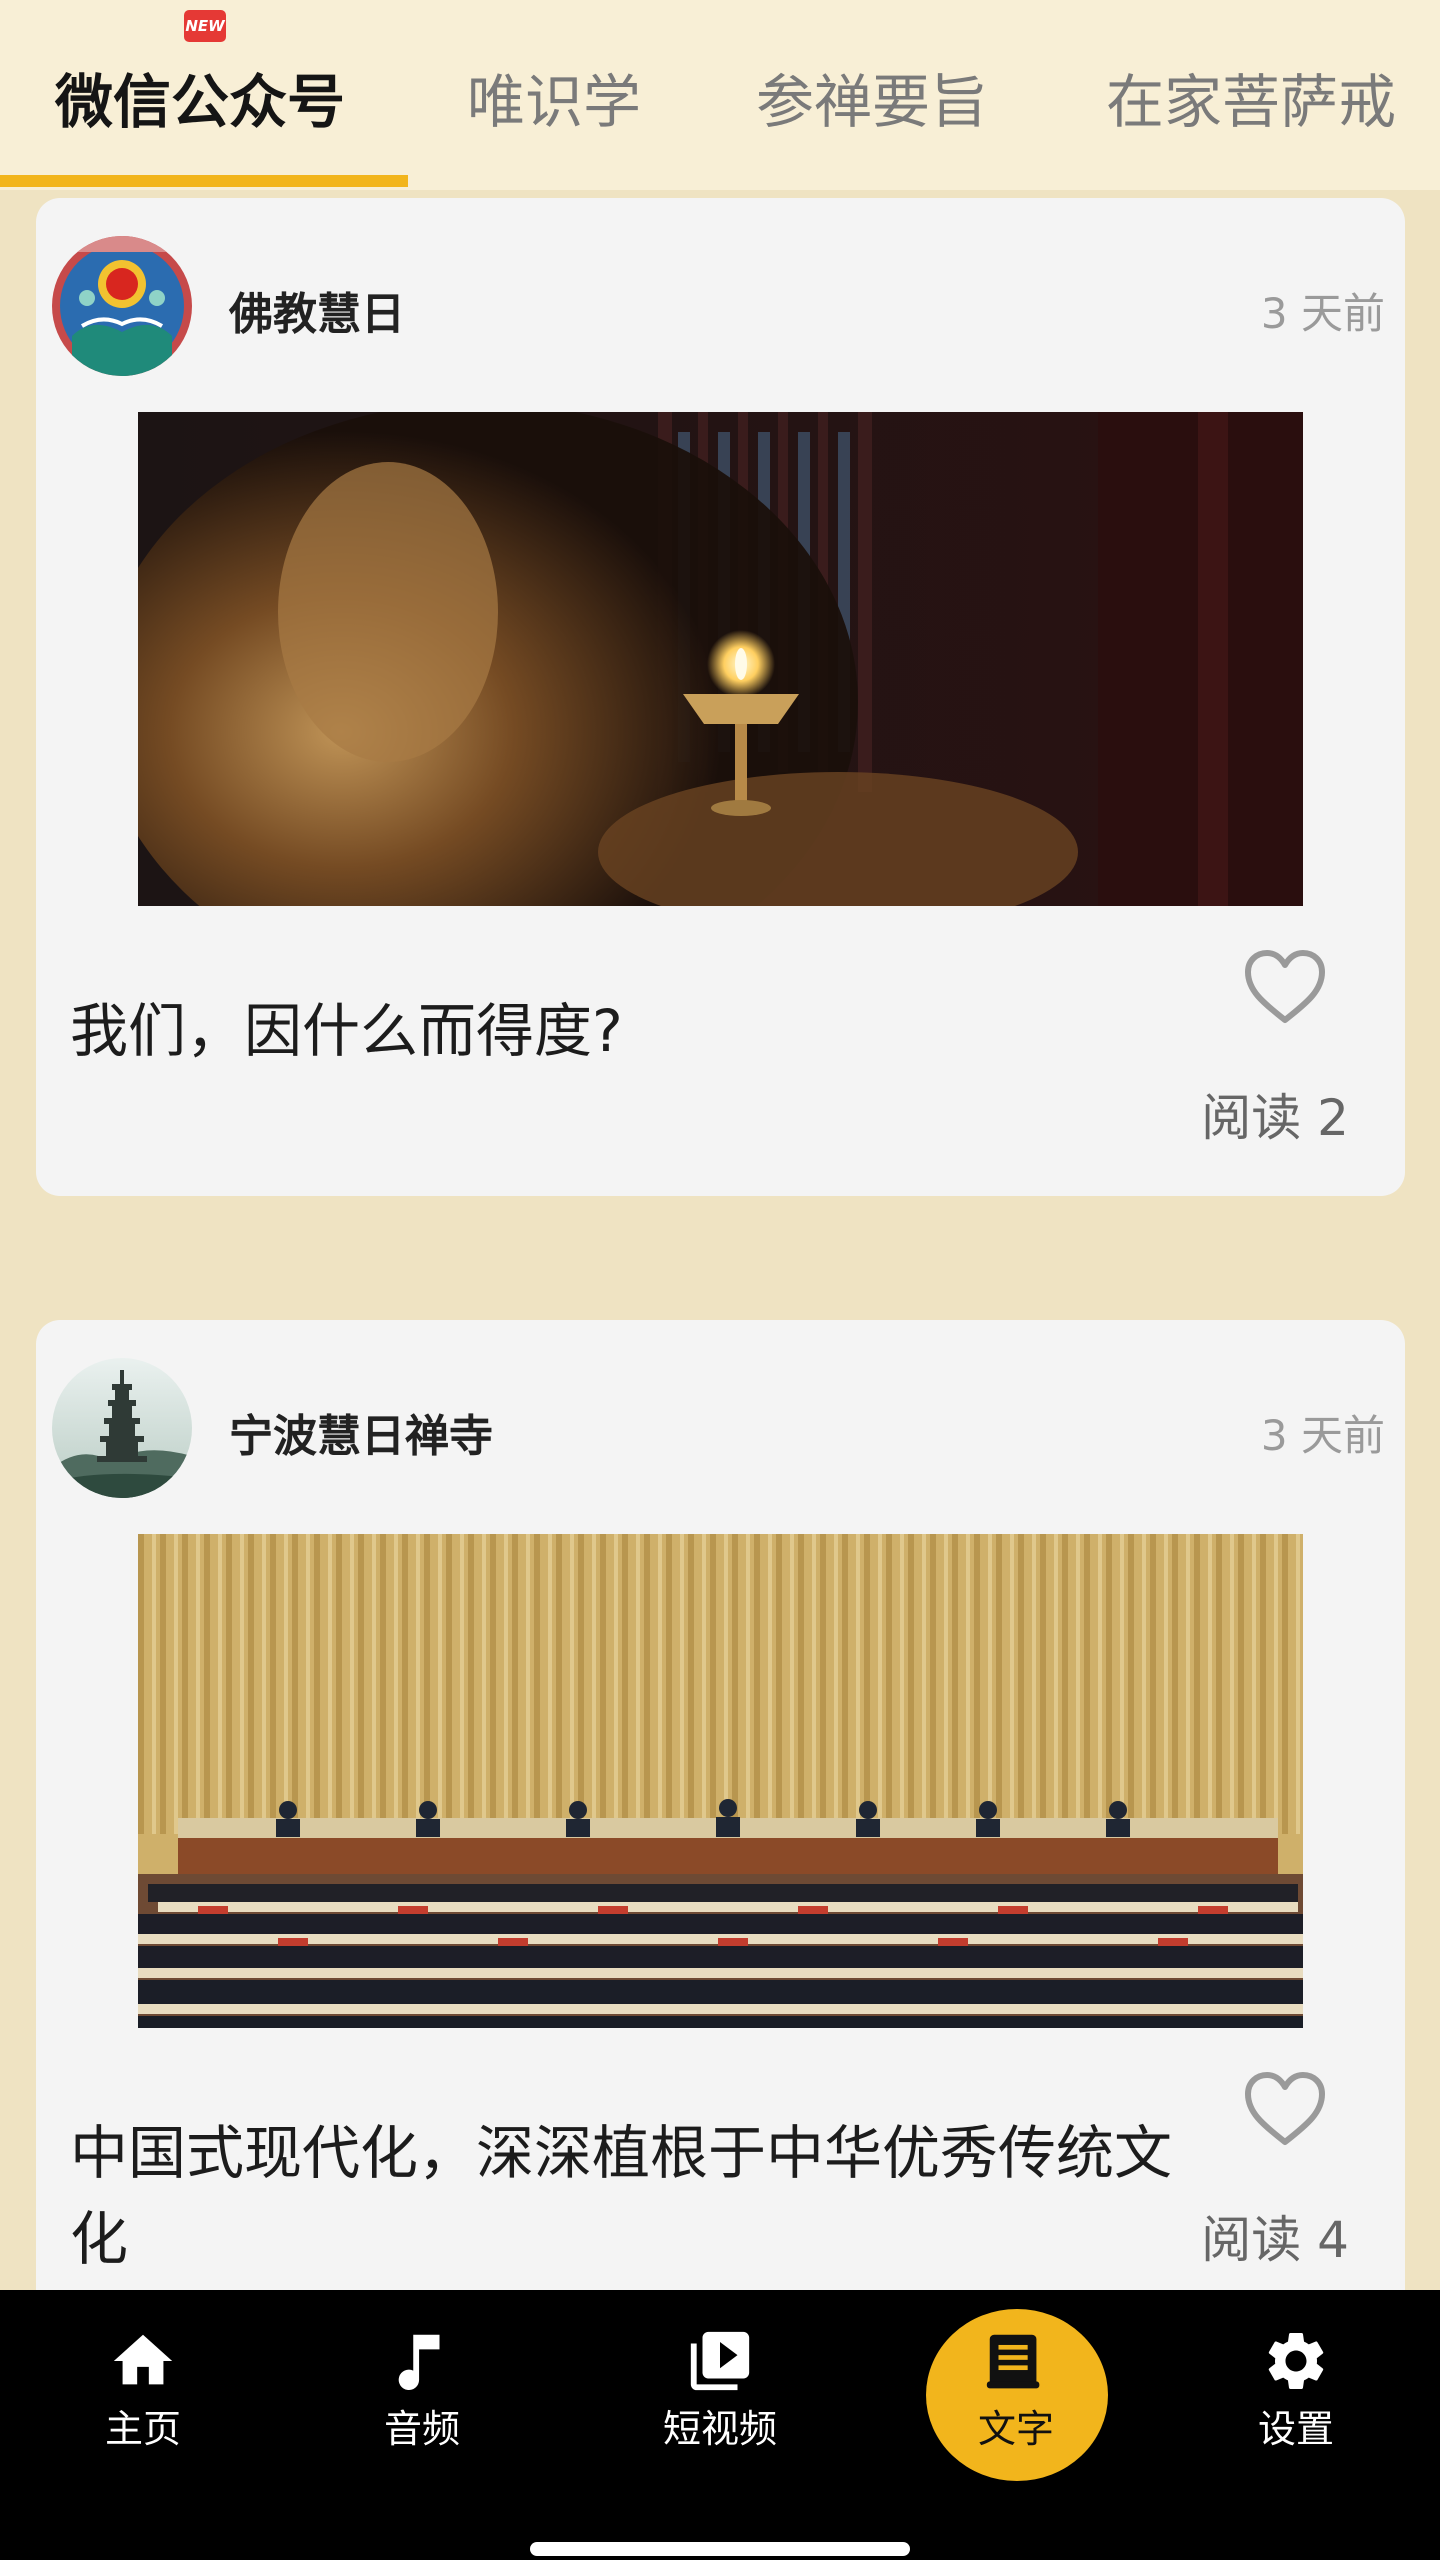  I want to click on article-title: 中国式现代化，深深植根于中华优秀传统文化, so click(630, 2196).